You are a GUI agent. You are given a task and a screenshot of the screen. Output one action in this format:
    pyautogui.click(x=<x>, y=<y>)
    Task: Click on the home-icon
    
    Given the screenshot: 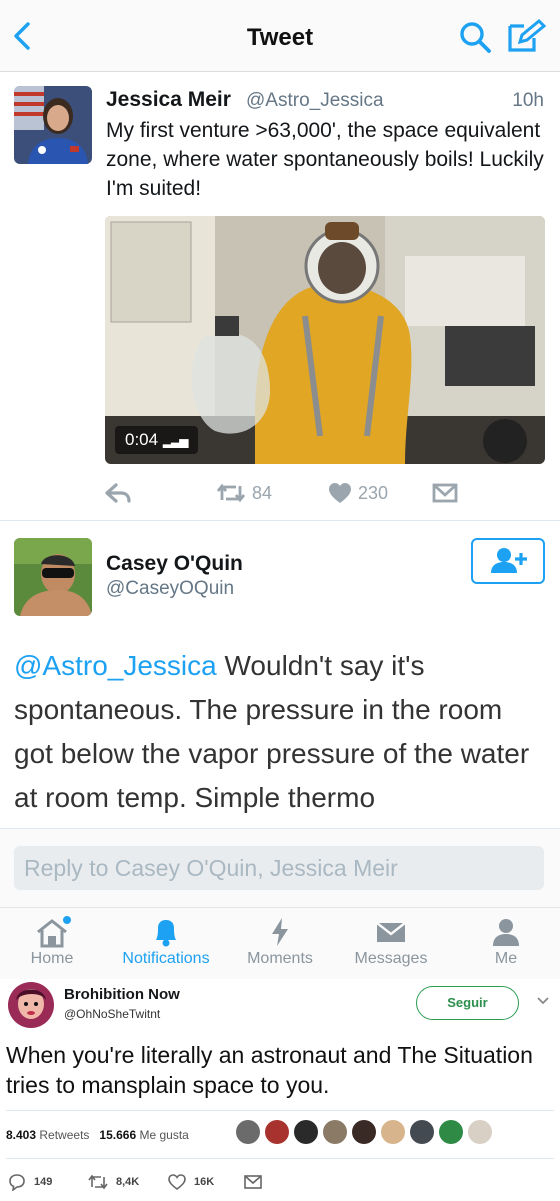 What is the action you would take?
    pyautogui.click(x=54, y=932)
    